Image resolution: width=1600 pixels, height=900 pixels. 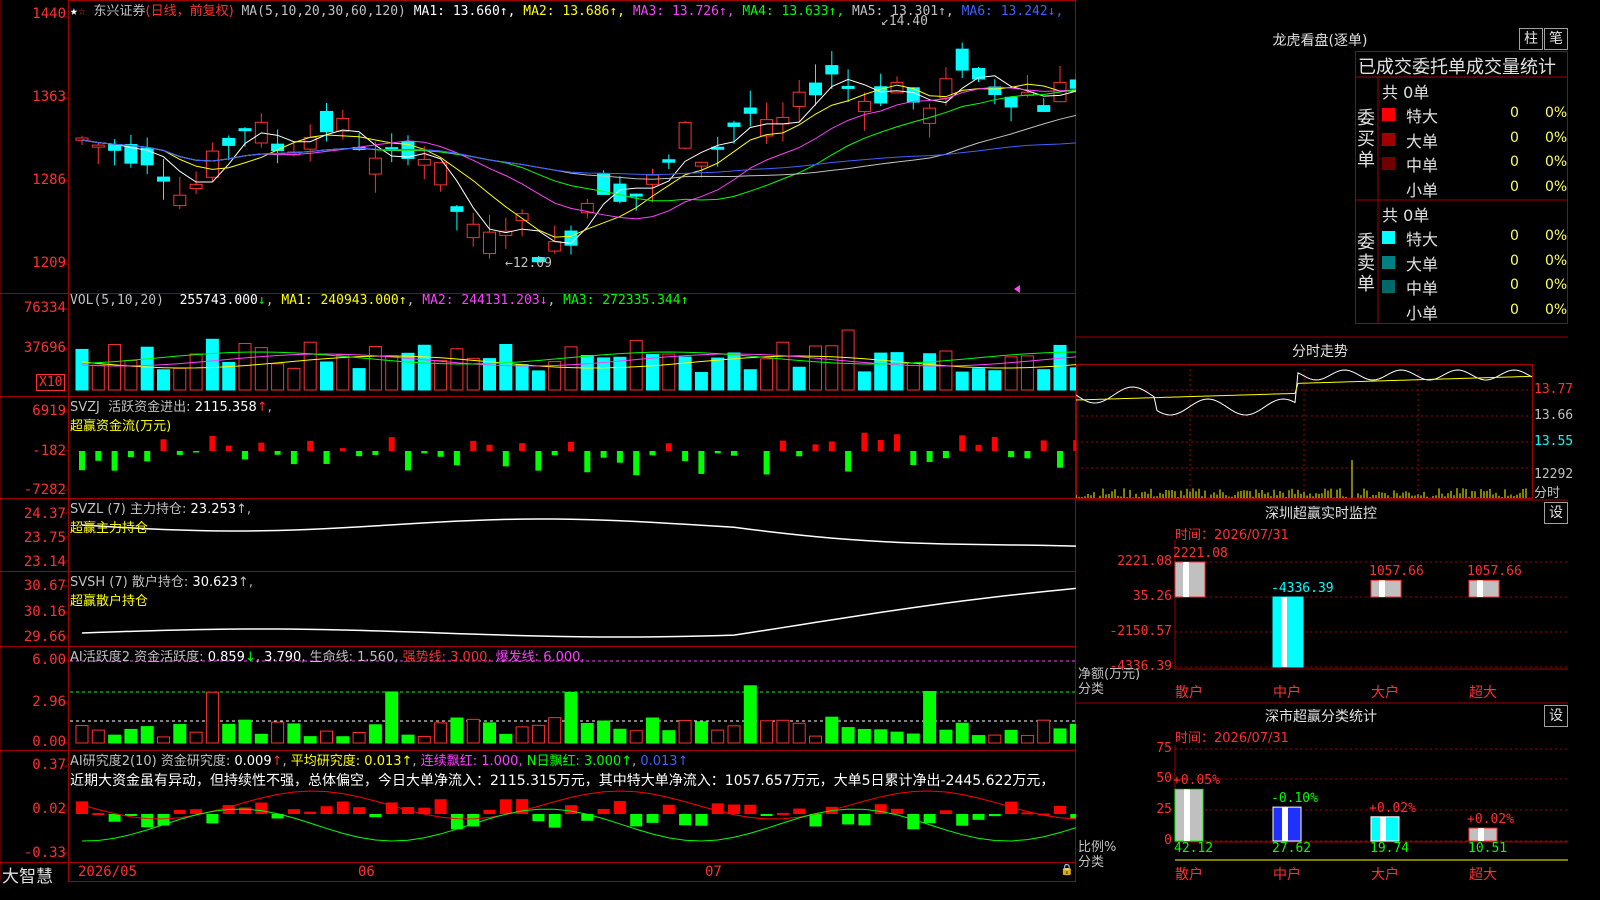 What do you see at coordinates (49, 765) in the screenshot?
I see `ai2-ytick-0: 0.37` at bounding box center [49, 765].